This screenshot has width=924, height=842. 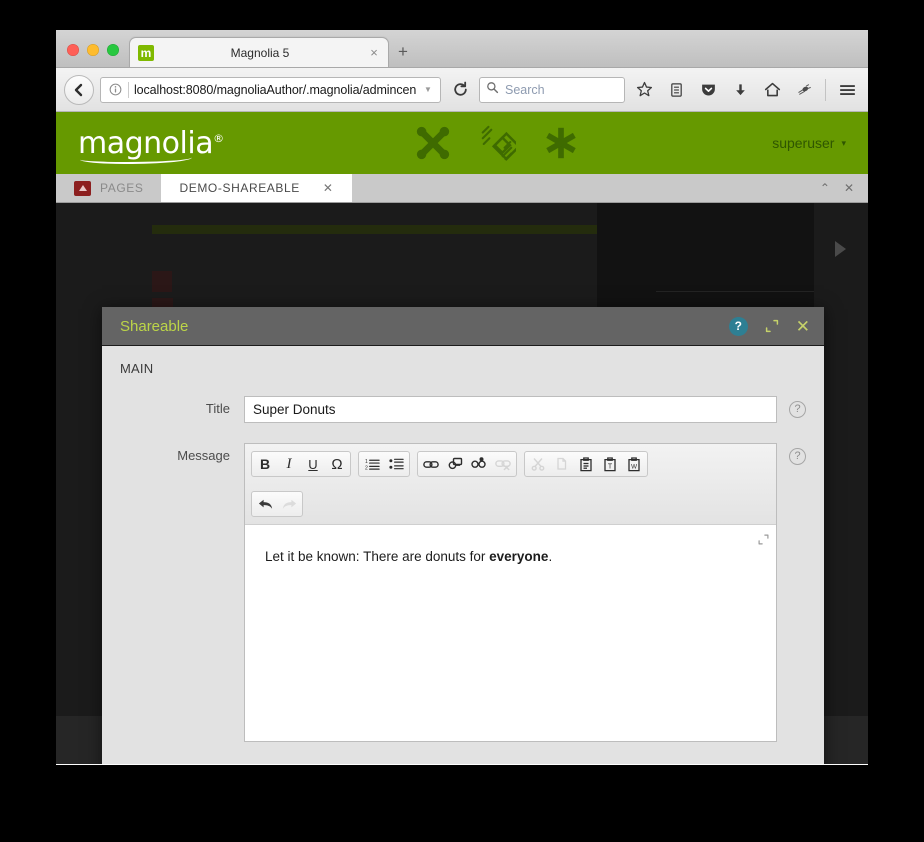 What do you see at coordinates (79, 89) in the screenshot?
I see `back-icon` at bounding box center [79, 89].